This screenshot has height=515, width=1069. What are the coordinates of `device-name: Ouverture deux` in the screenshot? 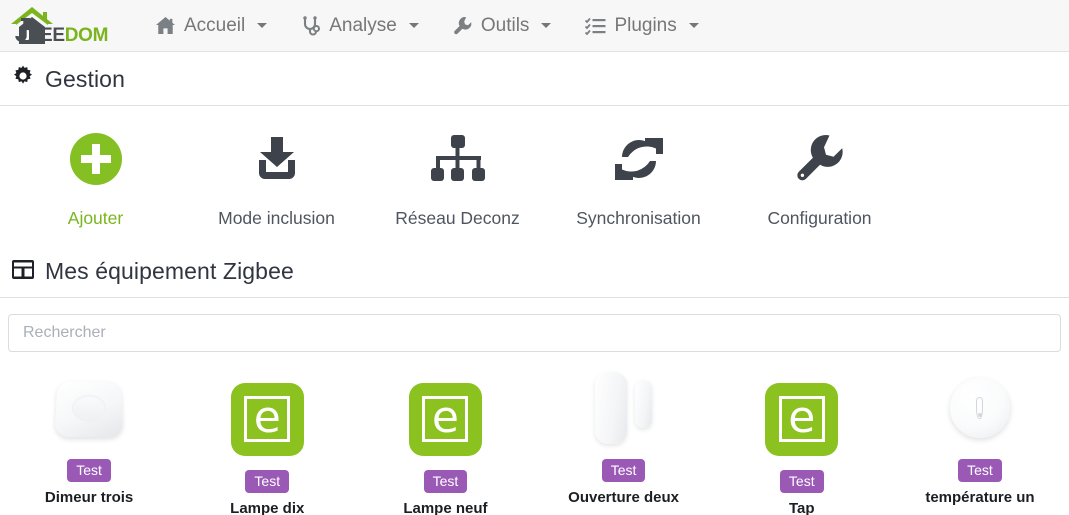 It's located at (624, 497).